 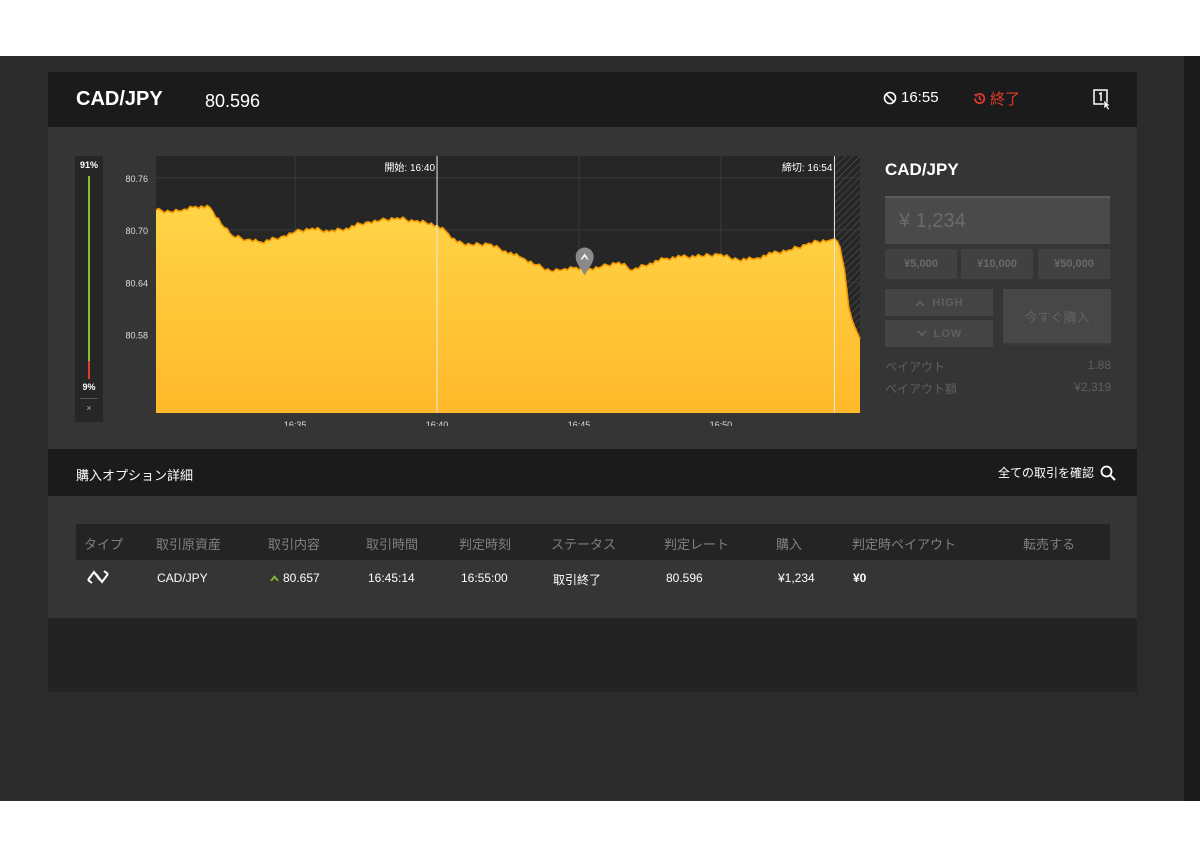 I want to click on payout-value: 1.88, so click(x=1099, y=365).